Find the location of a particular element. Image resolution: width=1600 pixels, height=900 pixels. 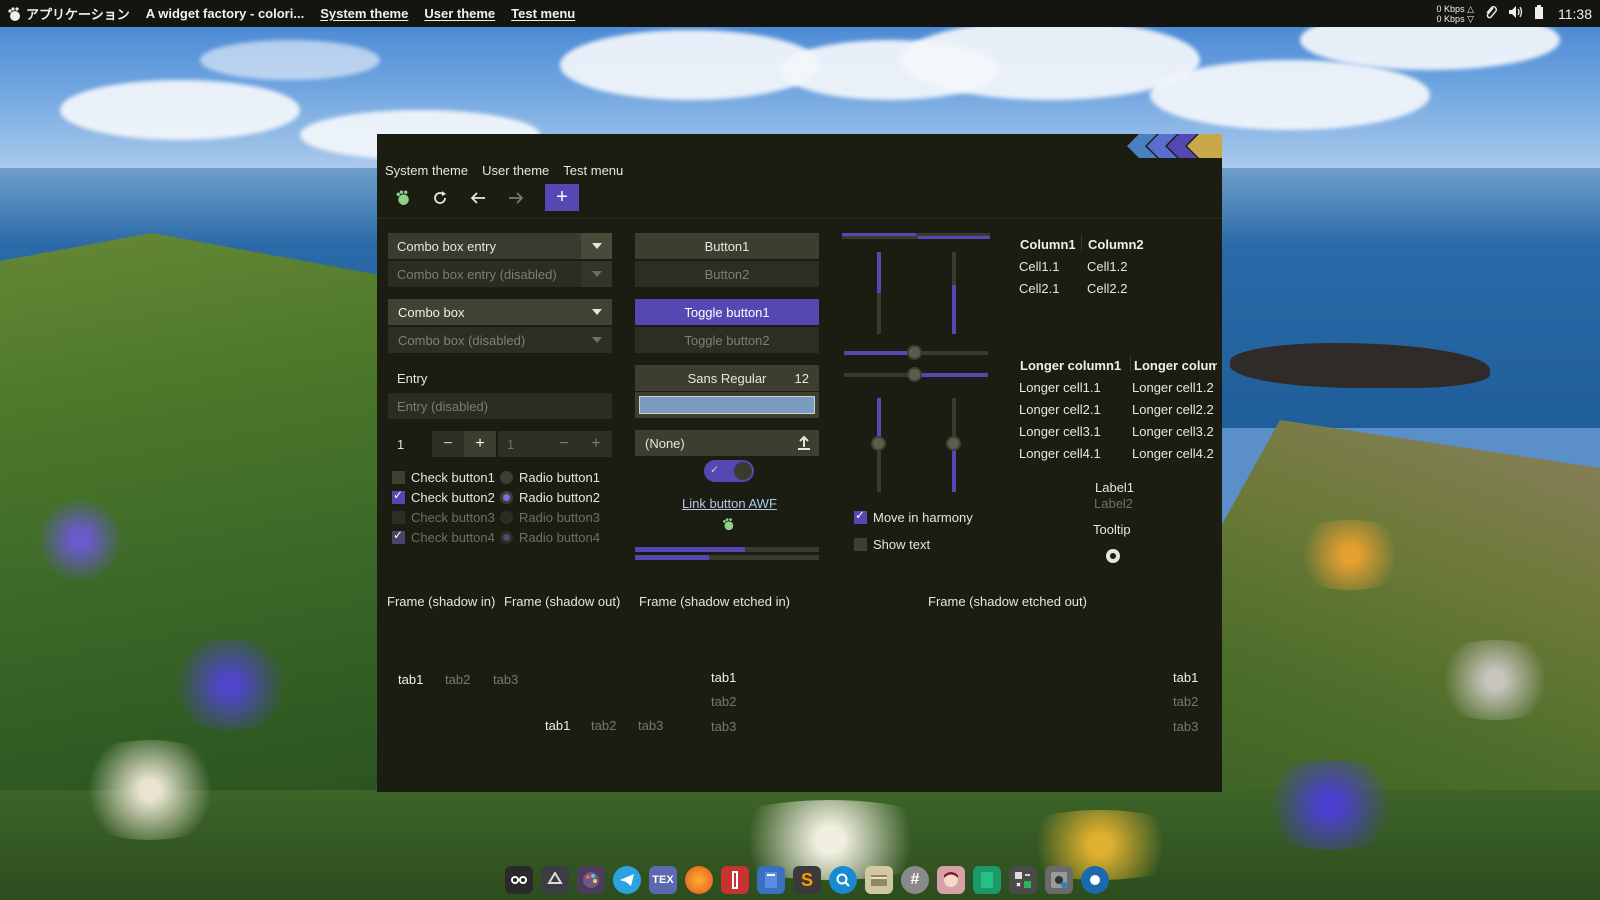

anime-icon is located at coordinates (951, 880).